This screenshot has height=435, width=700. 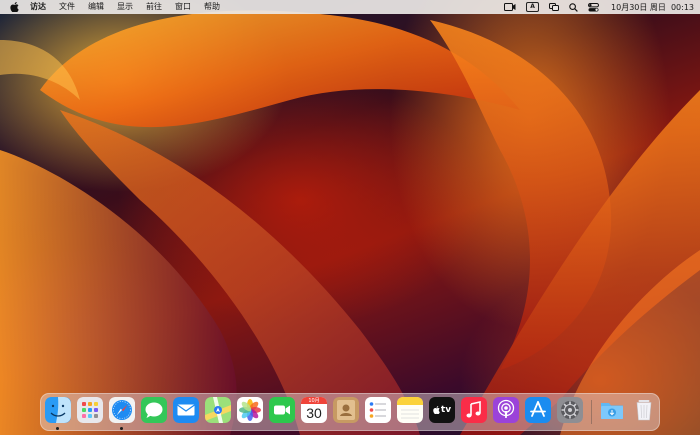 What do you see at coordinates (218, 410) in the screenshot?
I see `maps-icon` at bounding box center [218, 410].